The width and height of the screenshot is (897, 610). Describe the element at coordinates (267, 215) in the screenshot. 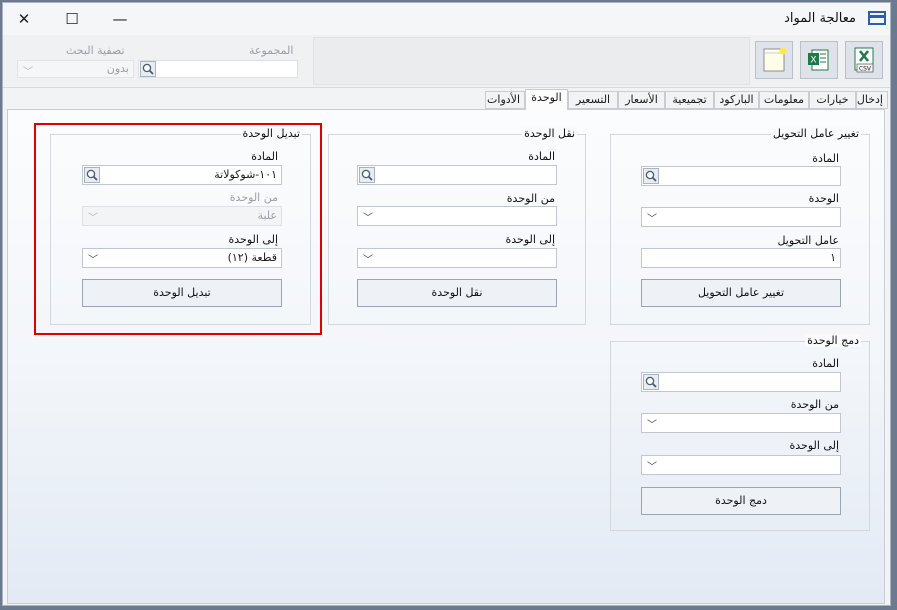

I see `from-unit-value: علبة` at that location.